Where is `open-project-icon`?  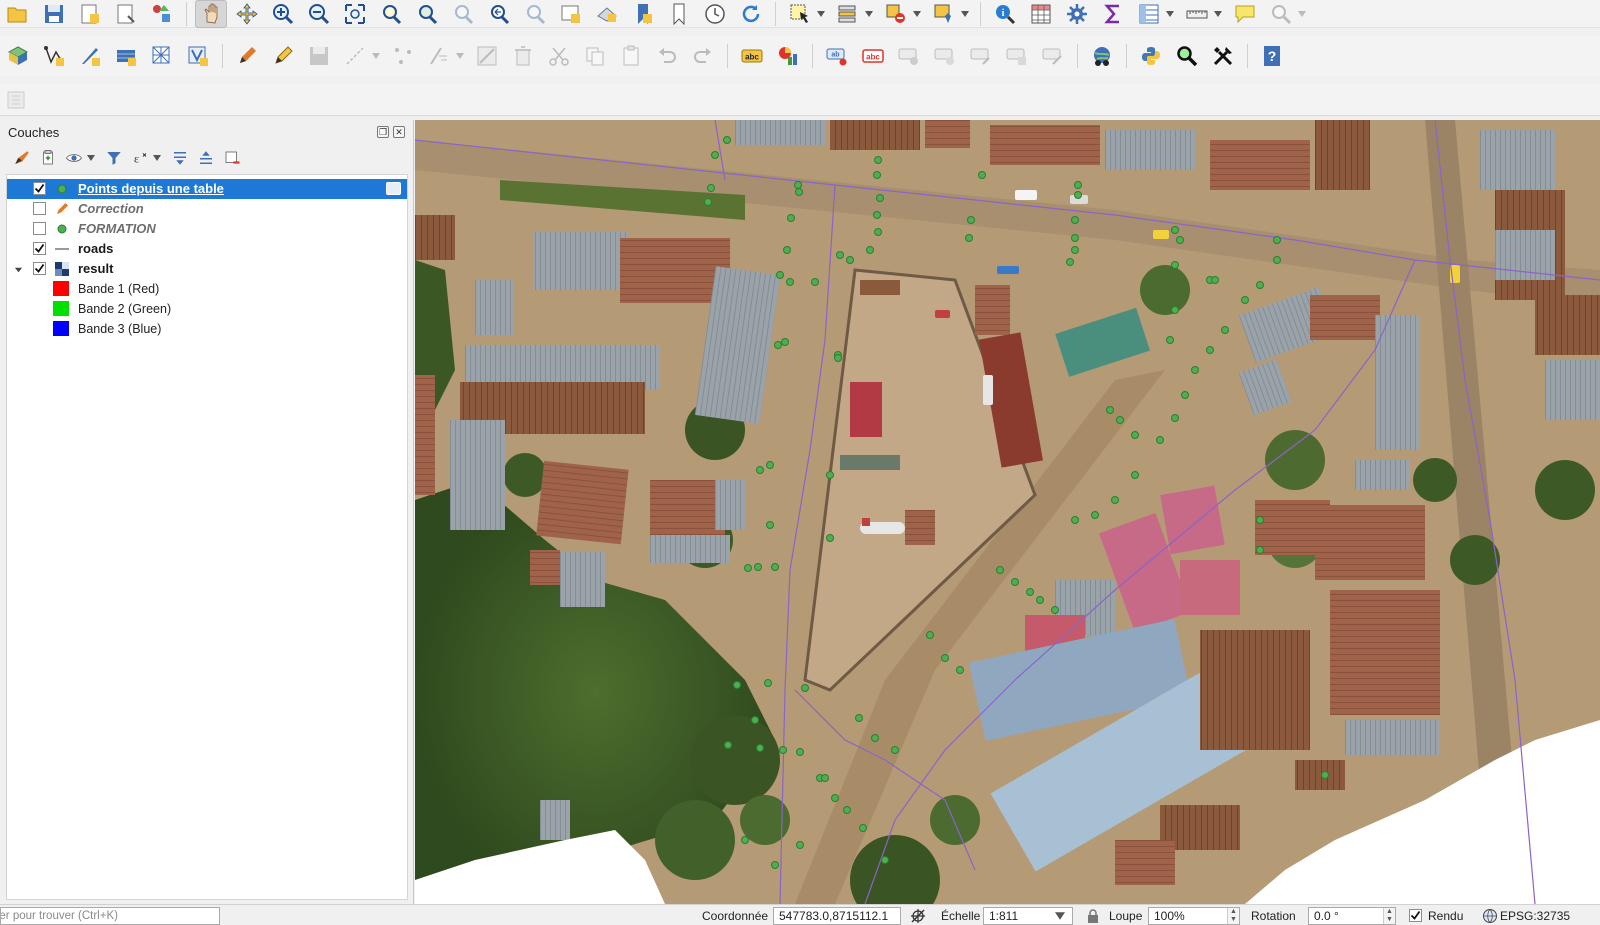 open-project-icon is located at coordinates (18, 14).